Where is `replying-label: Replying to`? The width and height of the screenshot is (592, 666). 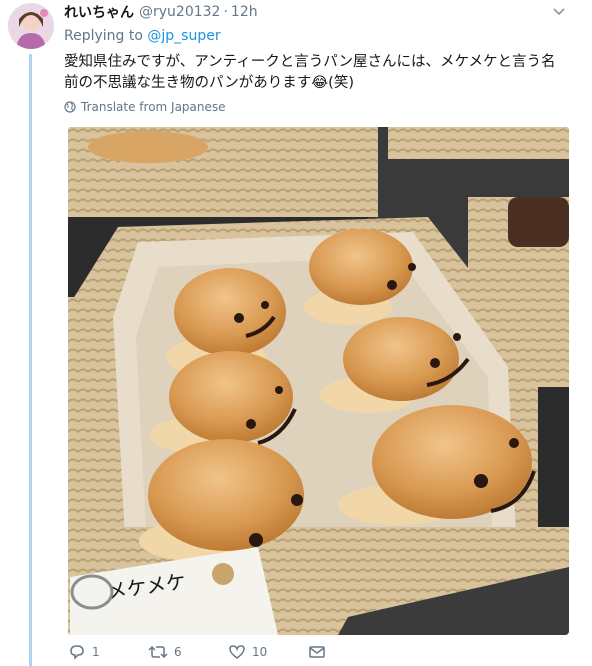 replying-label: Replying to is located at coordinates (103, 36).